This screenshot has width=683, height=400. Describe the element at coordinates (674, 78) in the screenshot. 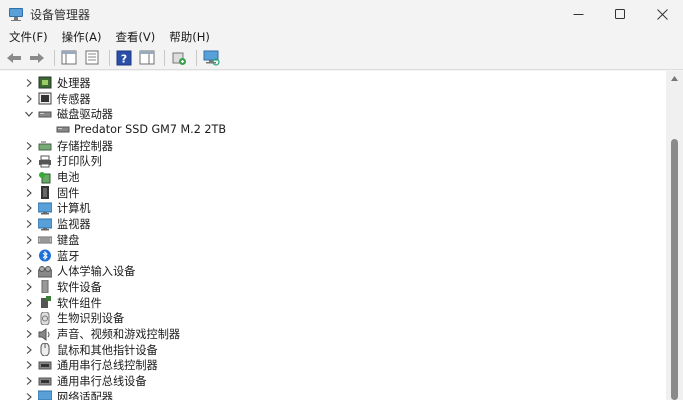

I see `scroll-up-button` at that location.